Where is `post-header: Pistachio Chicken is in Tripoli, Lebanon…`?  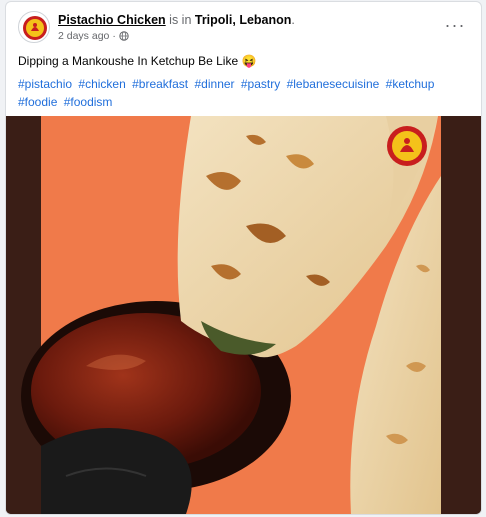 post-header: Pistachio Chicken is in Tripoli, Lebanon… is located at coordinates (243, 29).